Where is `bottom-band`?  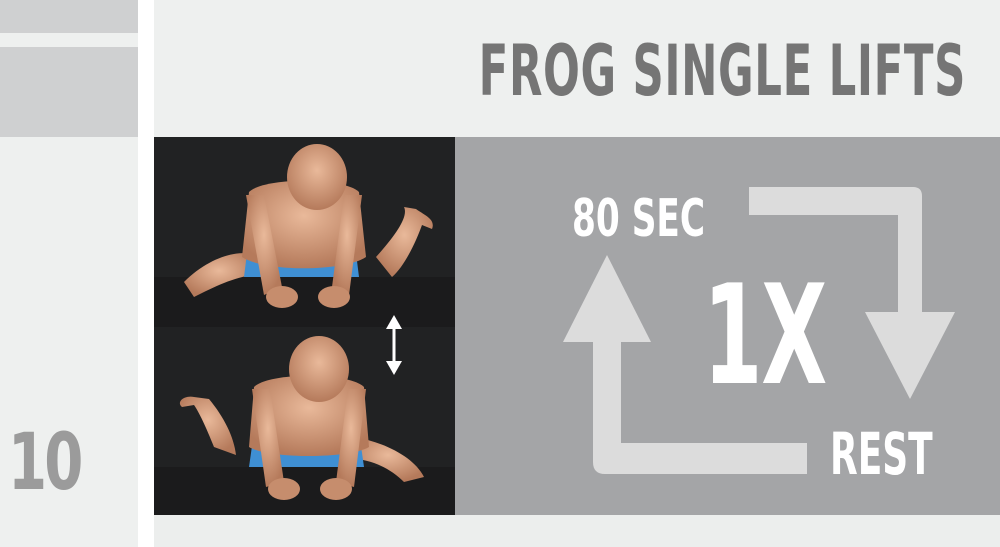 bottom-band is located at coordinates (577, 531).